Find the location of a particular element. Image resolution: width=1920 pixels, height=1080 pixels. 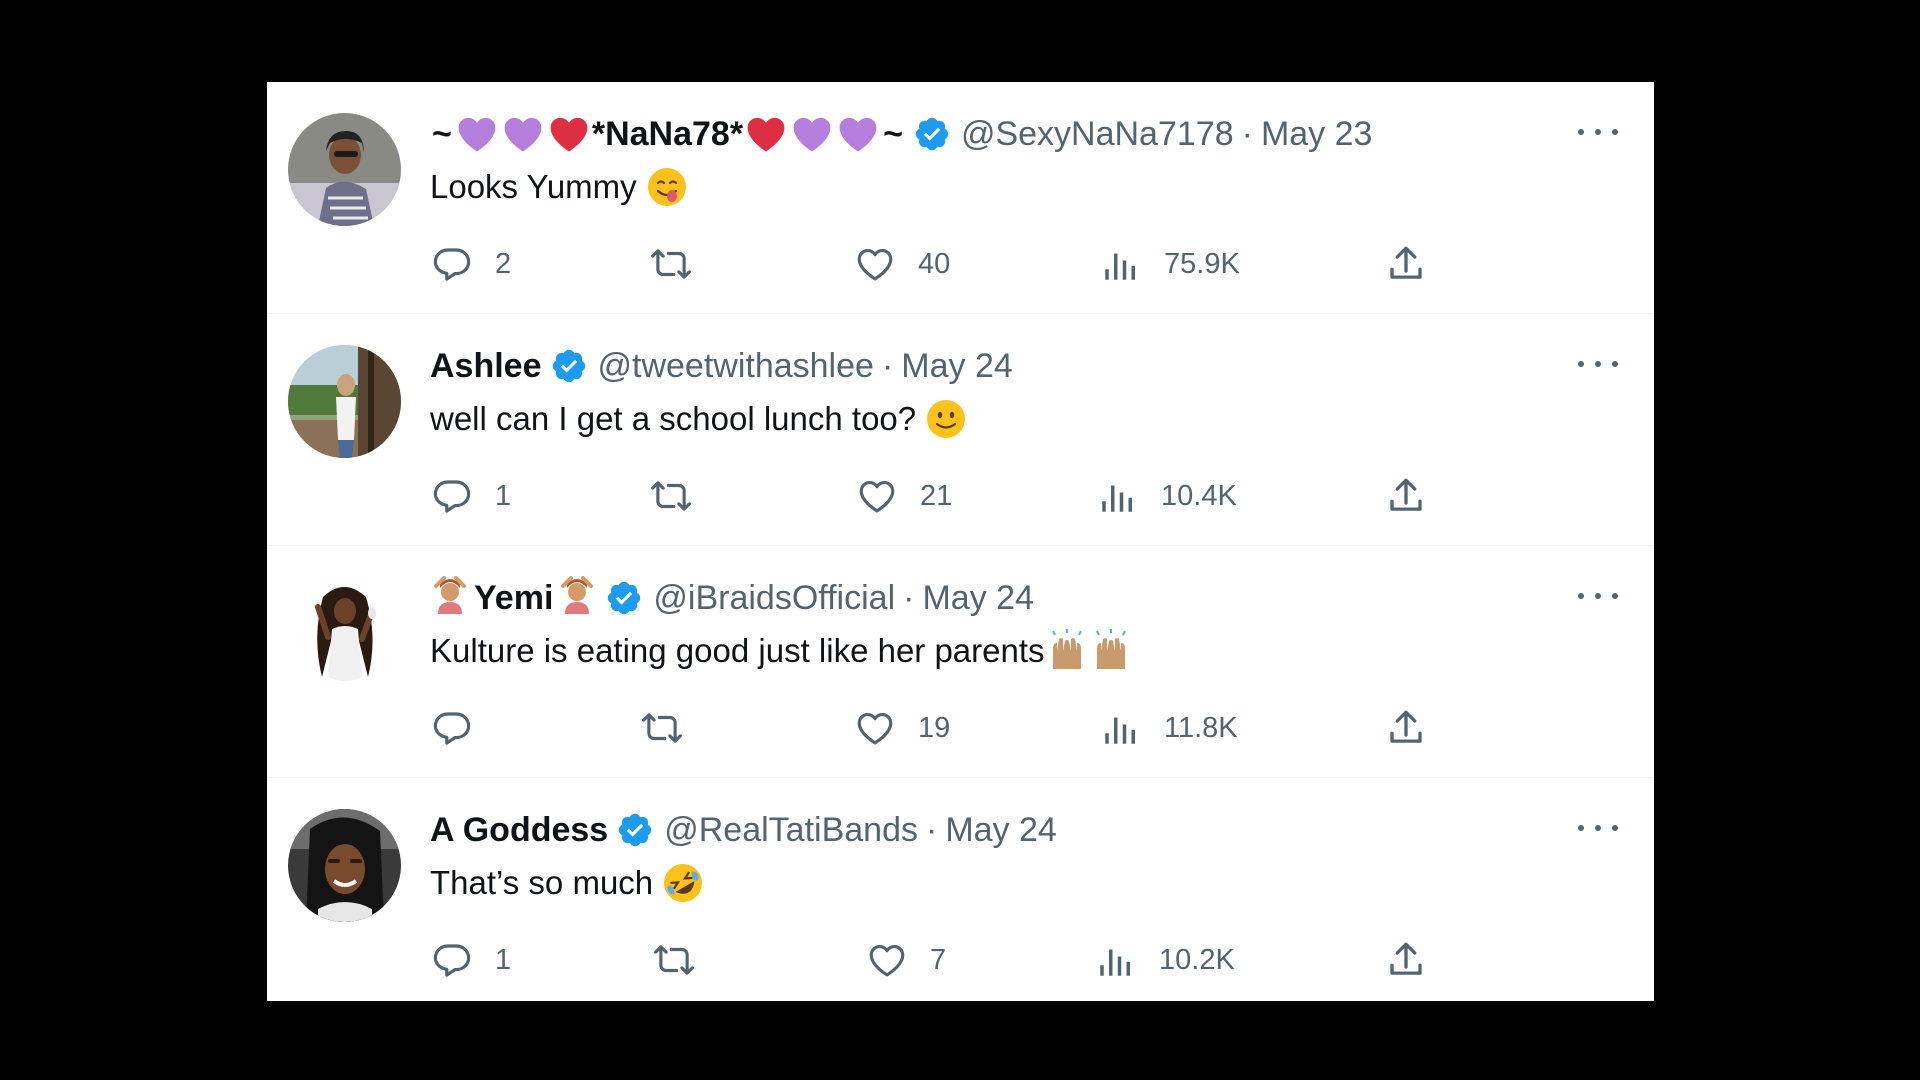

tweet-text: That’s so much is located at coordinates (567, 883).